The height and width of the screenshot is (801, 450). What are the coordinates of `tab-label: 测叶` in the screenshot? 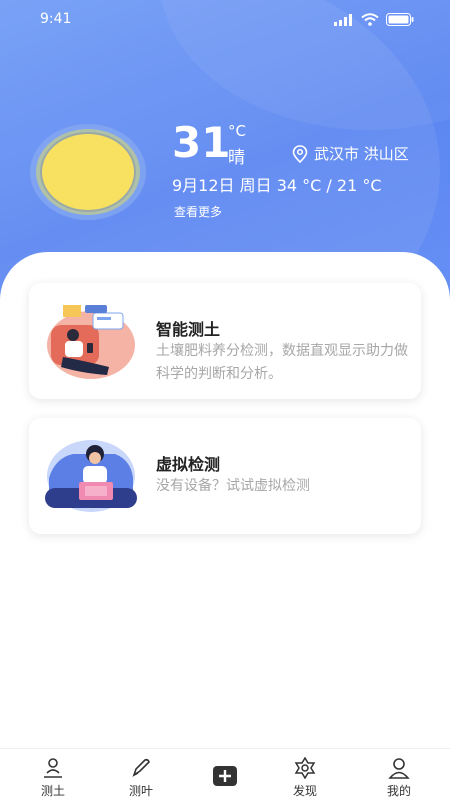 It's located at (140, 791).